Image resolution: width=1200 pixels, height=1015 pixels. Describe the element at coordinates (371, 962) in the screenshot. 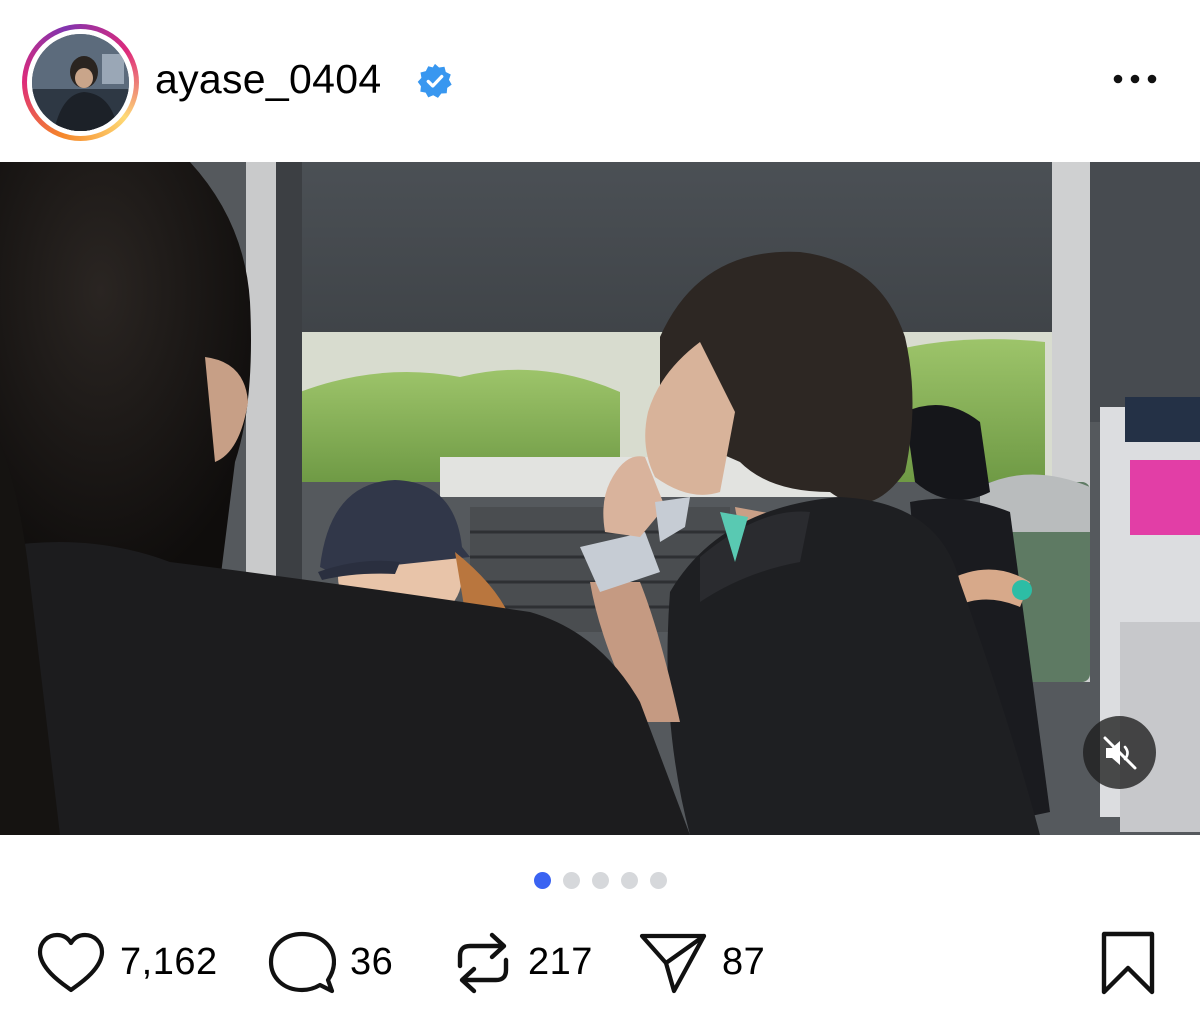

I see `comment-count: 36` at that location.